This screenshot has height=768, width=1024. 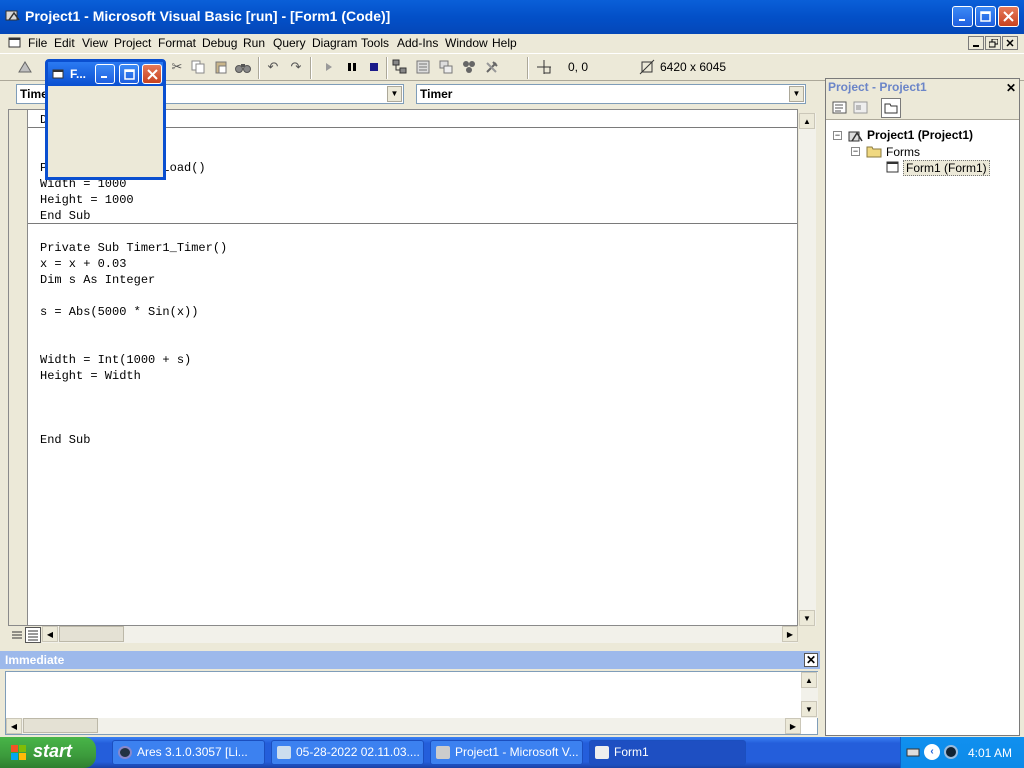 I want to click on start-button: start, so click(x=48, y=752).